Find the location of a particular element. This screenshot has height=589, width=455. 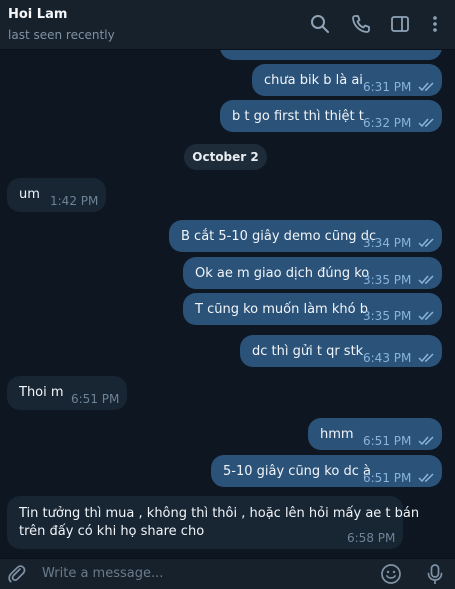

message-text-line: trên đấy có khi họ share cho is located at coordinates (112, 531).